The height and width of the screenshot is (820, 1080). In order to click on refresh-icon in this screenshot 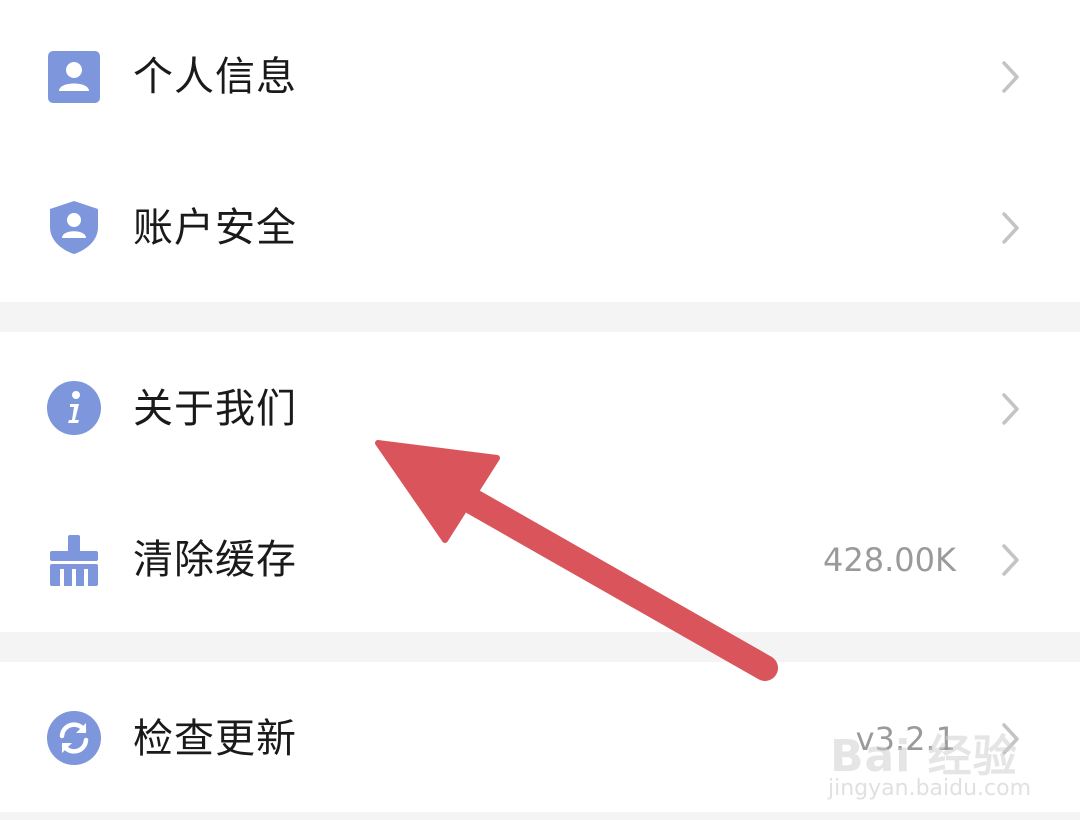, I will do `click(74, 738)`.